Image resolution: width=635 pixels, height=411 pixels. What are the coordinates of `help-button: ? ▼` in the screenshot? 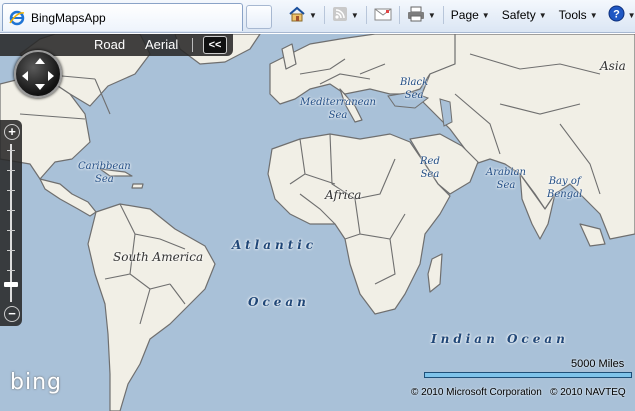 It's located at (620, 15).